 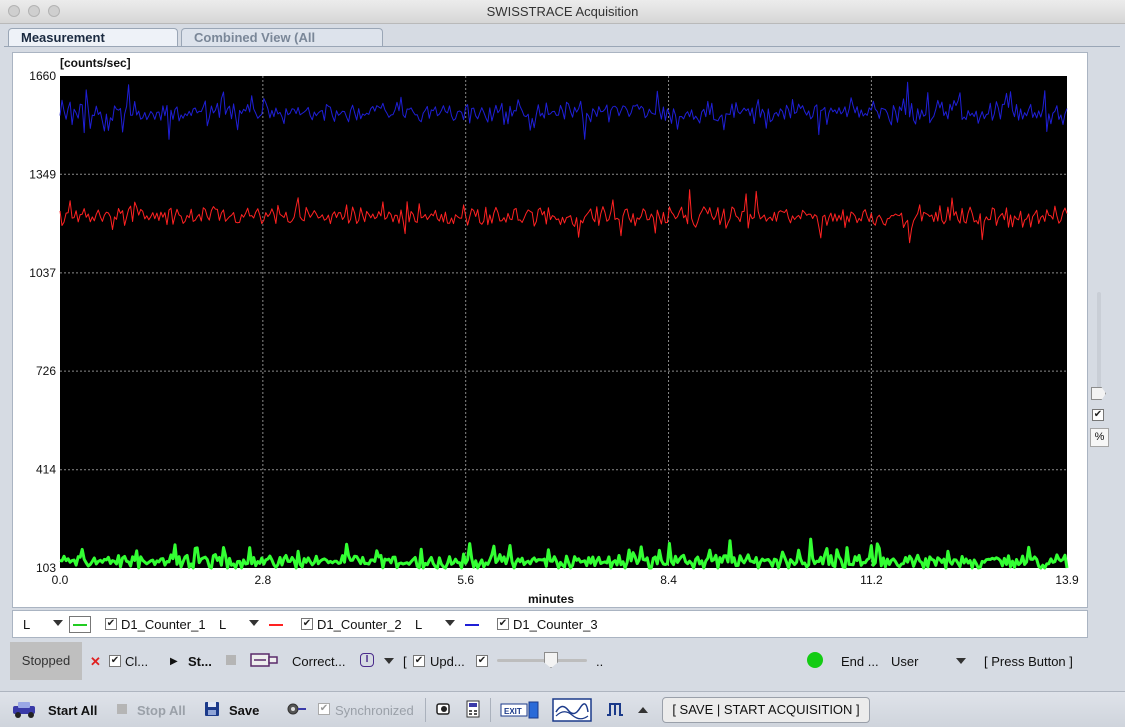 What do you see at coordinates (473, 709) in the screenshot?
I see `calculator-icon` at bounding box center [473, 709].